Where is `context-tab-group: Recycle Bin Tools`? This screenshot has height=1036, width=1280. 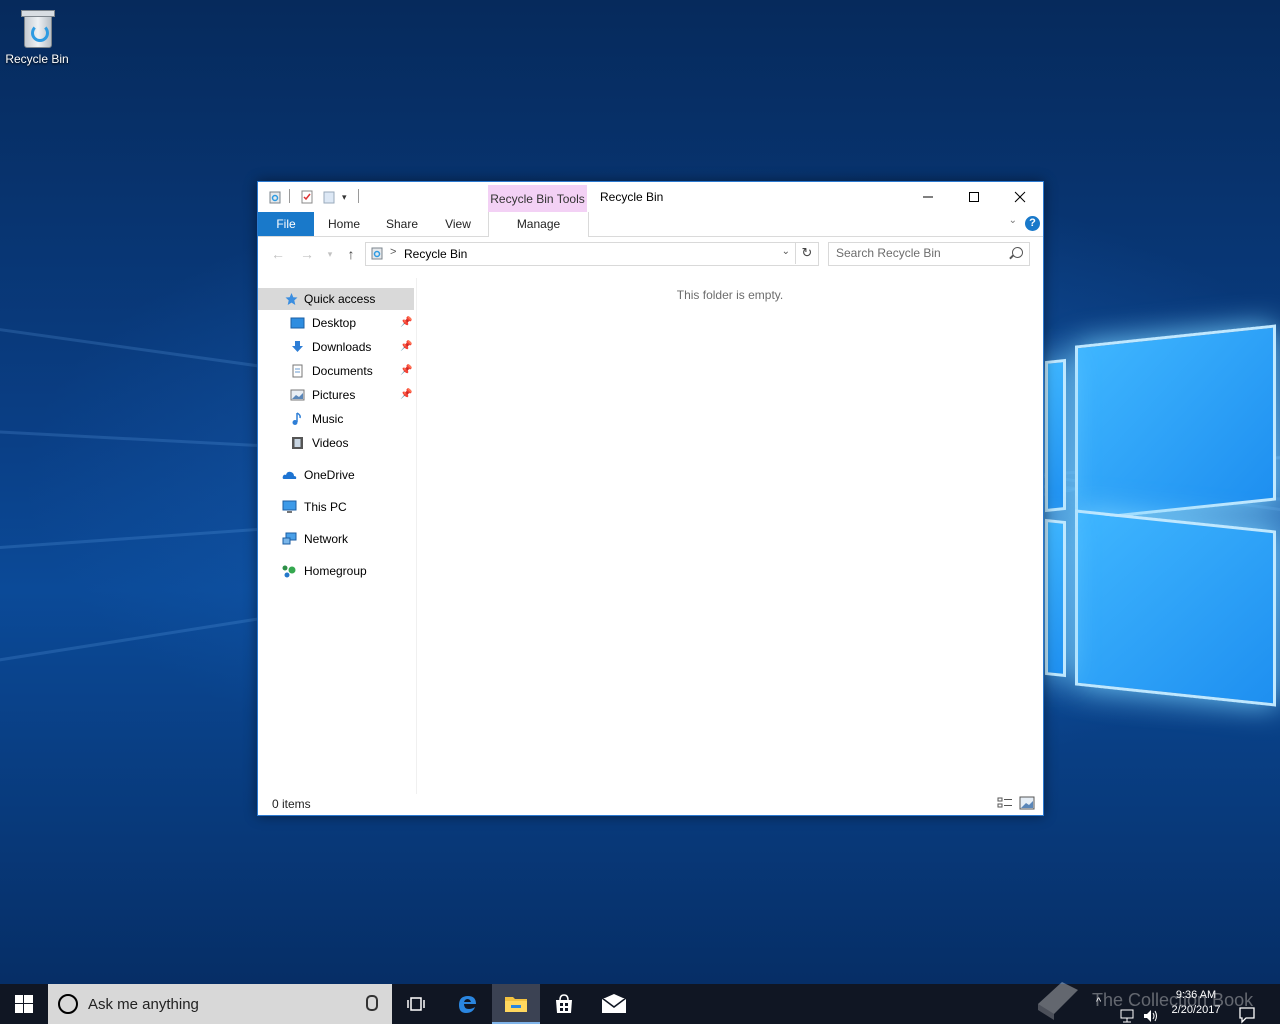 context-tab-group: Recycle Bin Tools is located at coordinates (537, 198).